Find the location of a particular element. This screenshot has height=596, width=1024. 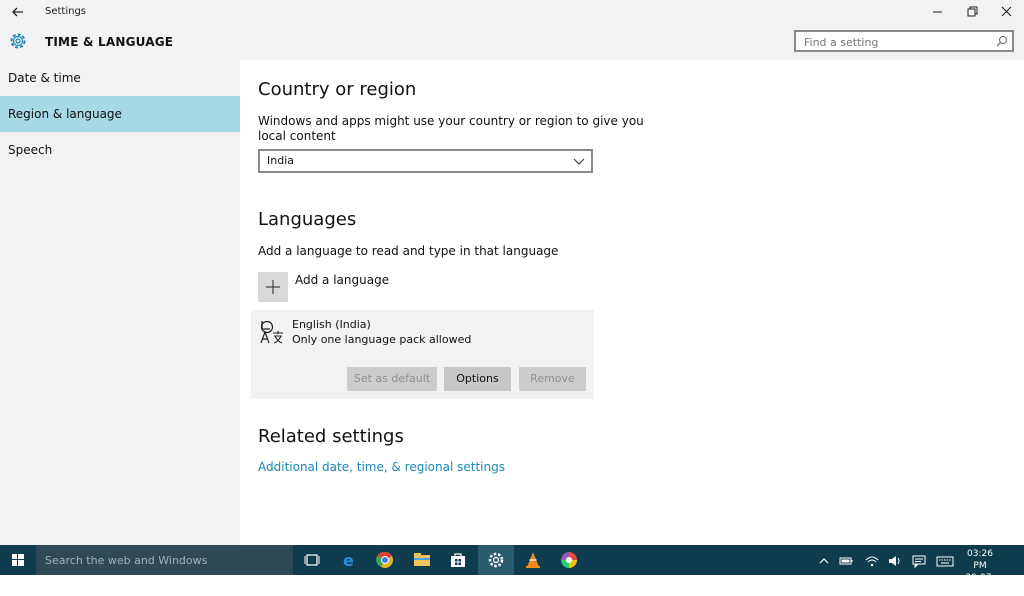

taskbar-search: Search the web and Windows is located at coordinates (164, 560).